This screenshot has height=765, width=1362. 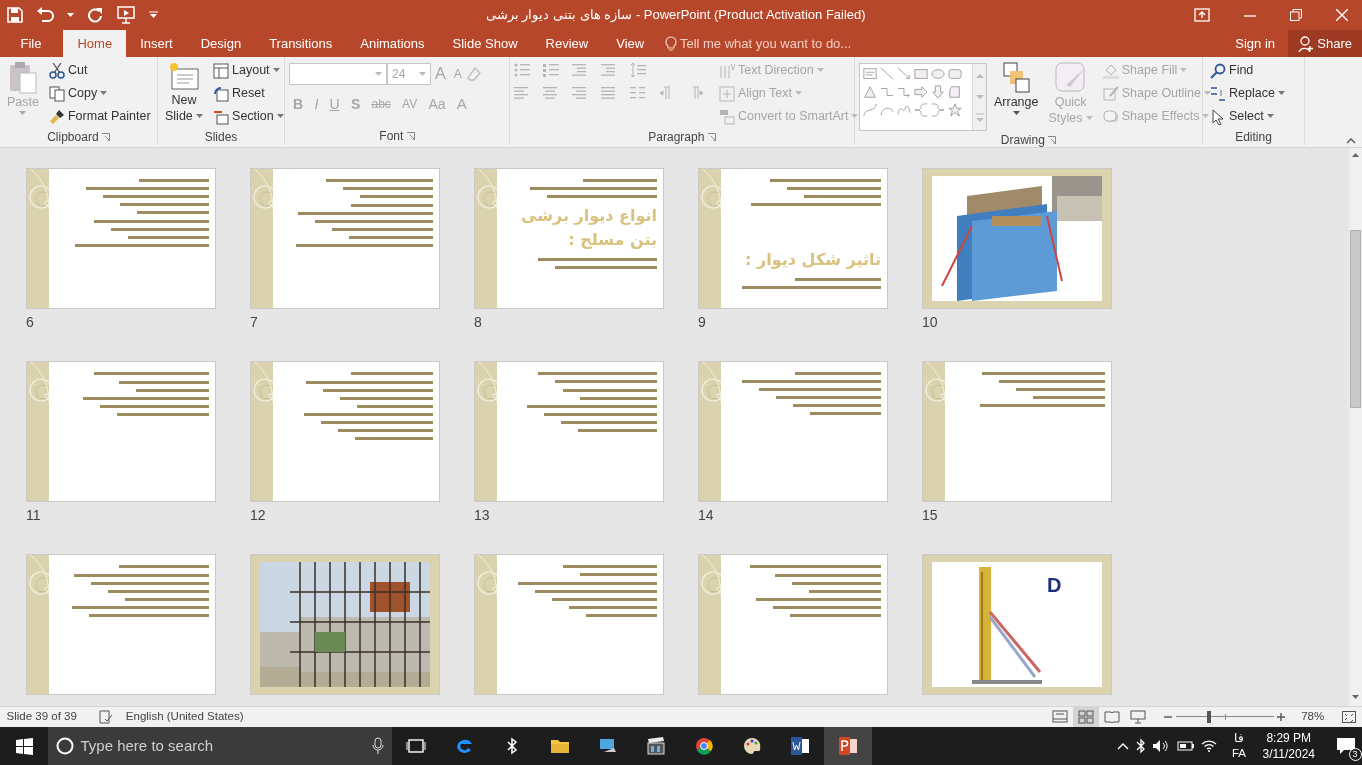 I want to click on ribbon-display-icon, so click(x=1202, y=15).